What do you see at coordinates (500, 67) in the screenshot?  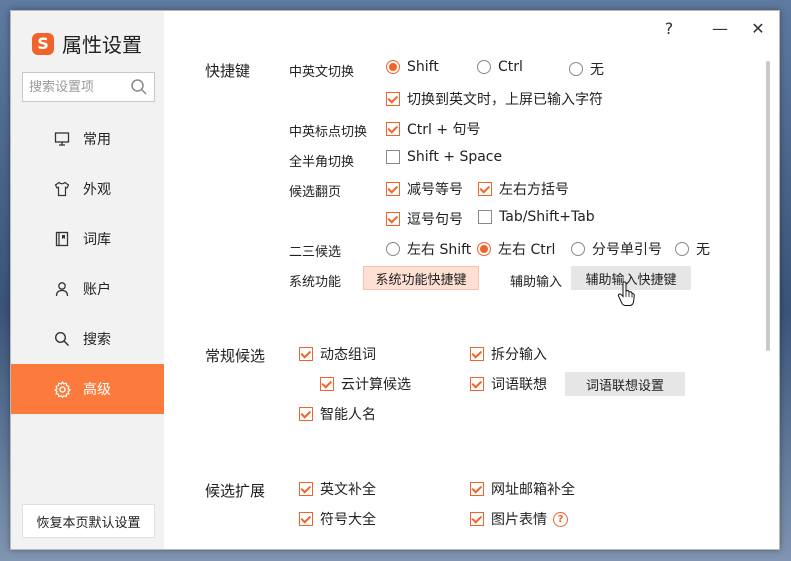 I see `radio-cn-en-ctrl: Ctrl` at bounding box center [500, 67].